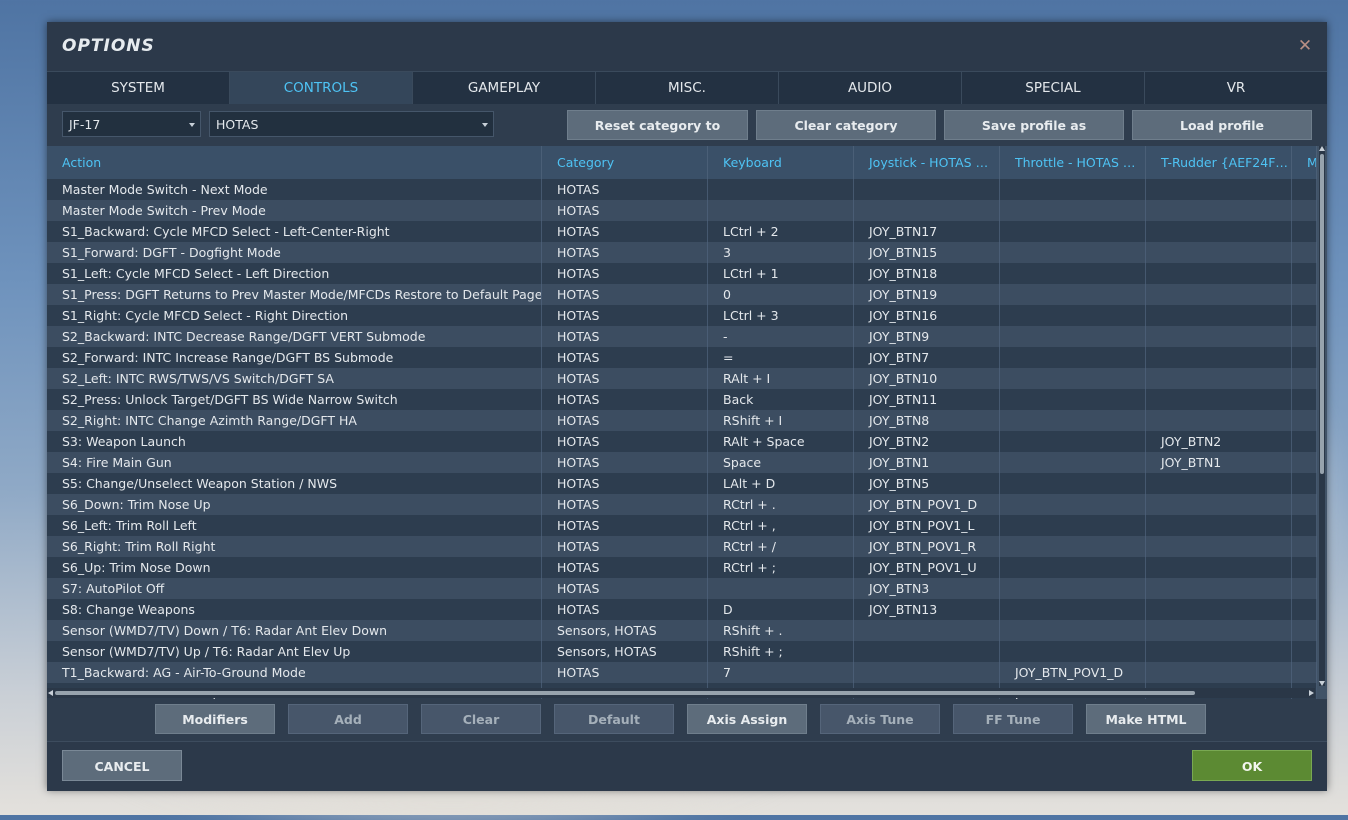 The image size is (1348, 820). What do you see at coordinates (927, 336) in the screenshot?
I see `cell-joystick: JOY_BTN9` at bounding box center [927, 336].